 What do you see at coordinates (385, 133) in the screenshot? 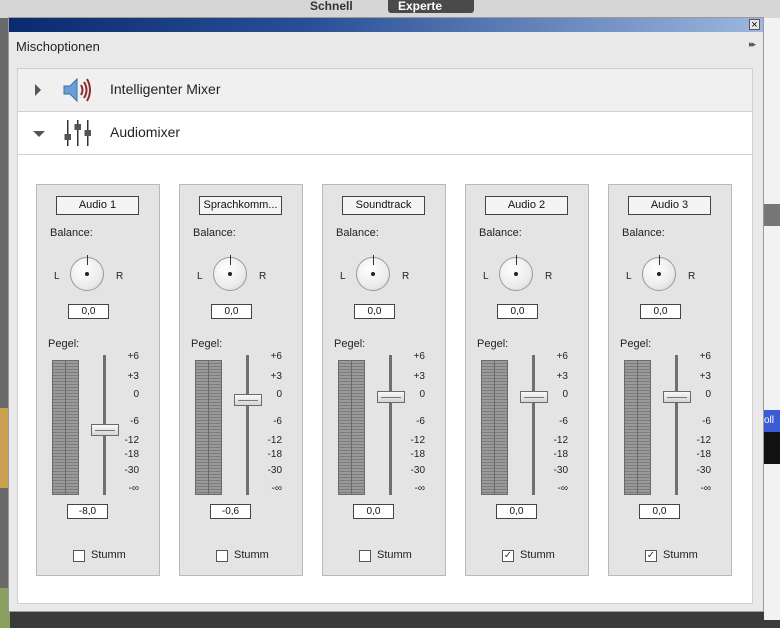
I see `section-audio-mixer: Audiomixer` at bounding box center [385, 133].